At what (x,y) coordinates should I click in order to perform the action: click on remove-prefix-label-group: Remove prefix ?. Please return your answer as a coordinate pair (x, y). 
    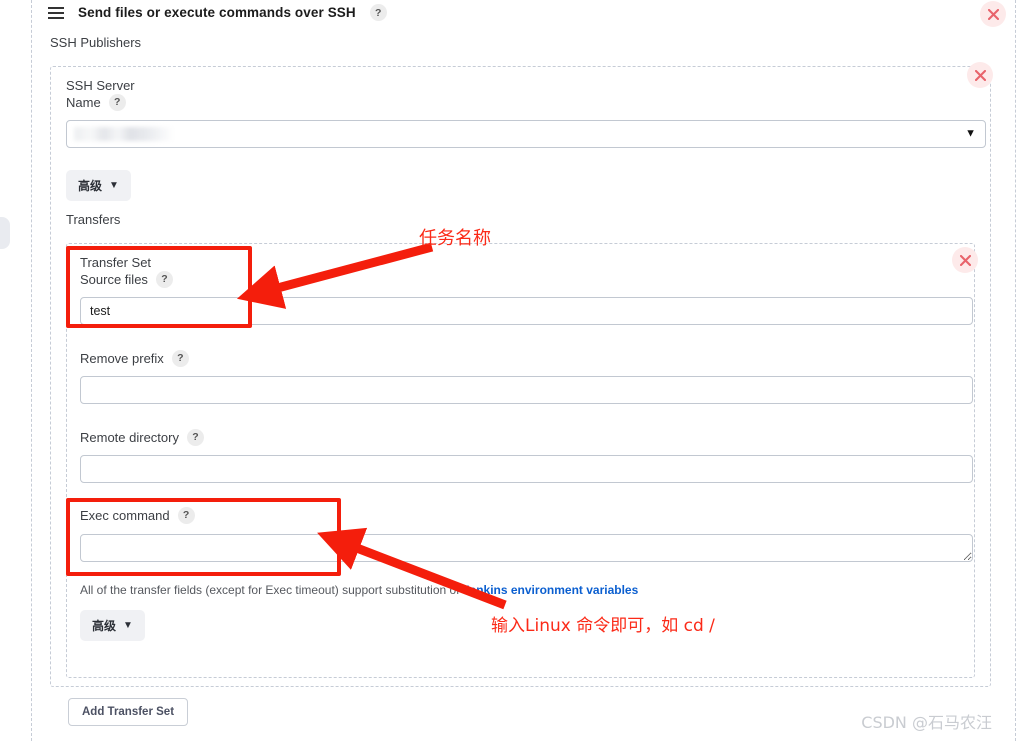
    Looking at the image, I should click on (134, 358).